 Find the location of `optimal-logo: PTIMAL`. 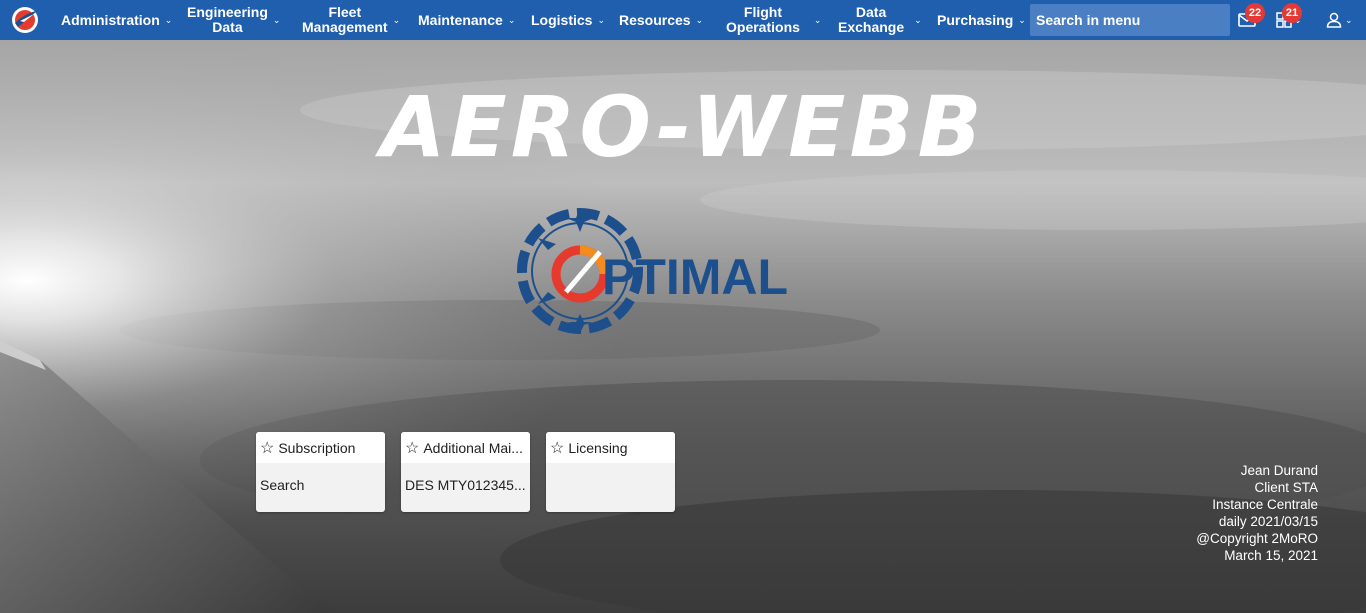

optimal-logo: PTIMAL is located at coordinates (652, 271).